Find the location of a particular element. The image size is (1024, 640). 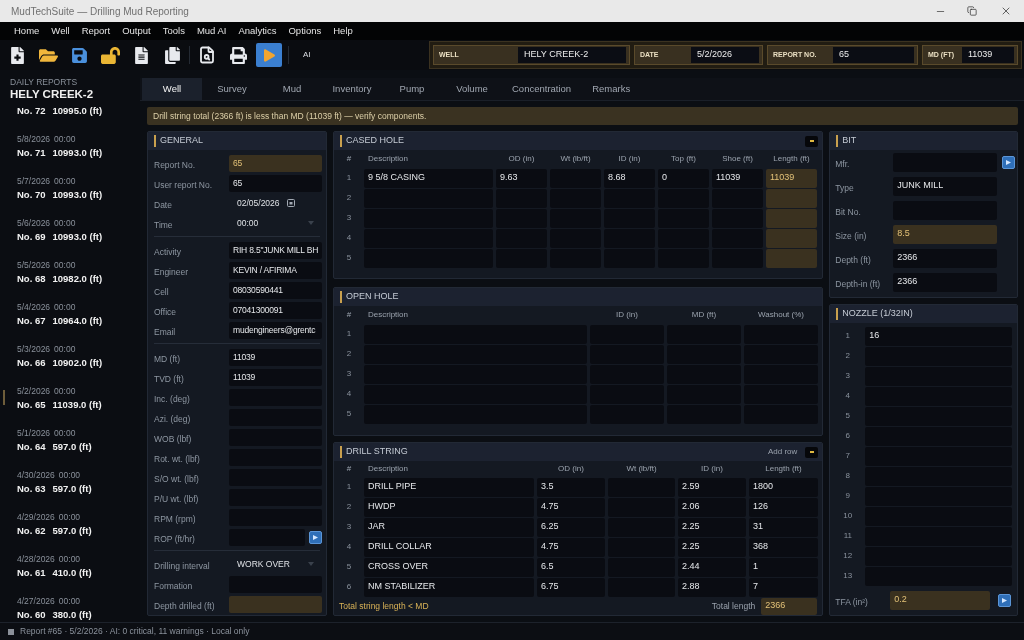

text-field: 8.5 is located at coordinates (945, 234).